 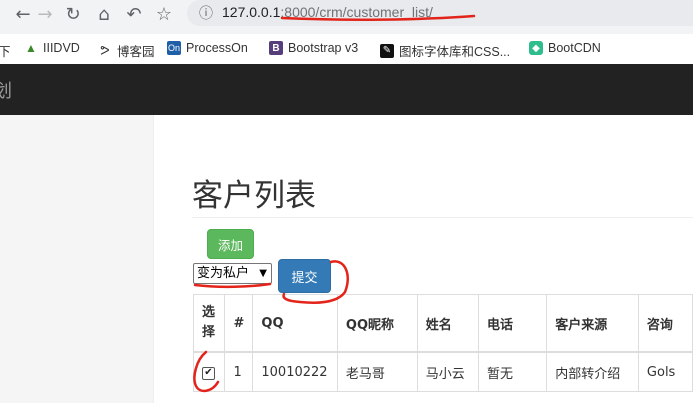 I want to click on col-phone: 电话, so click(x=512, y=323).